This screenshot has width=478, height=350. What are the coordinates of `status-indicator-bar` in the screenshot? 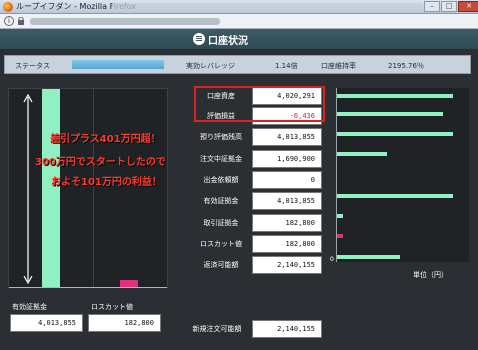 It's located at (118, 64).